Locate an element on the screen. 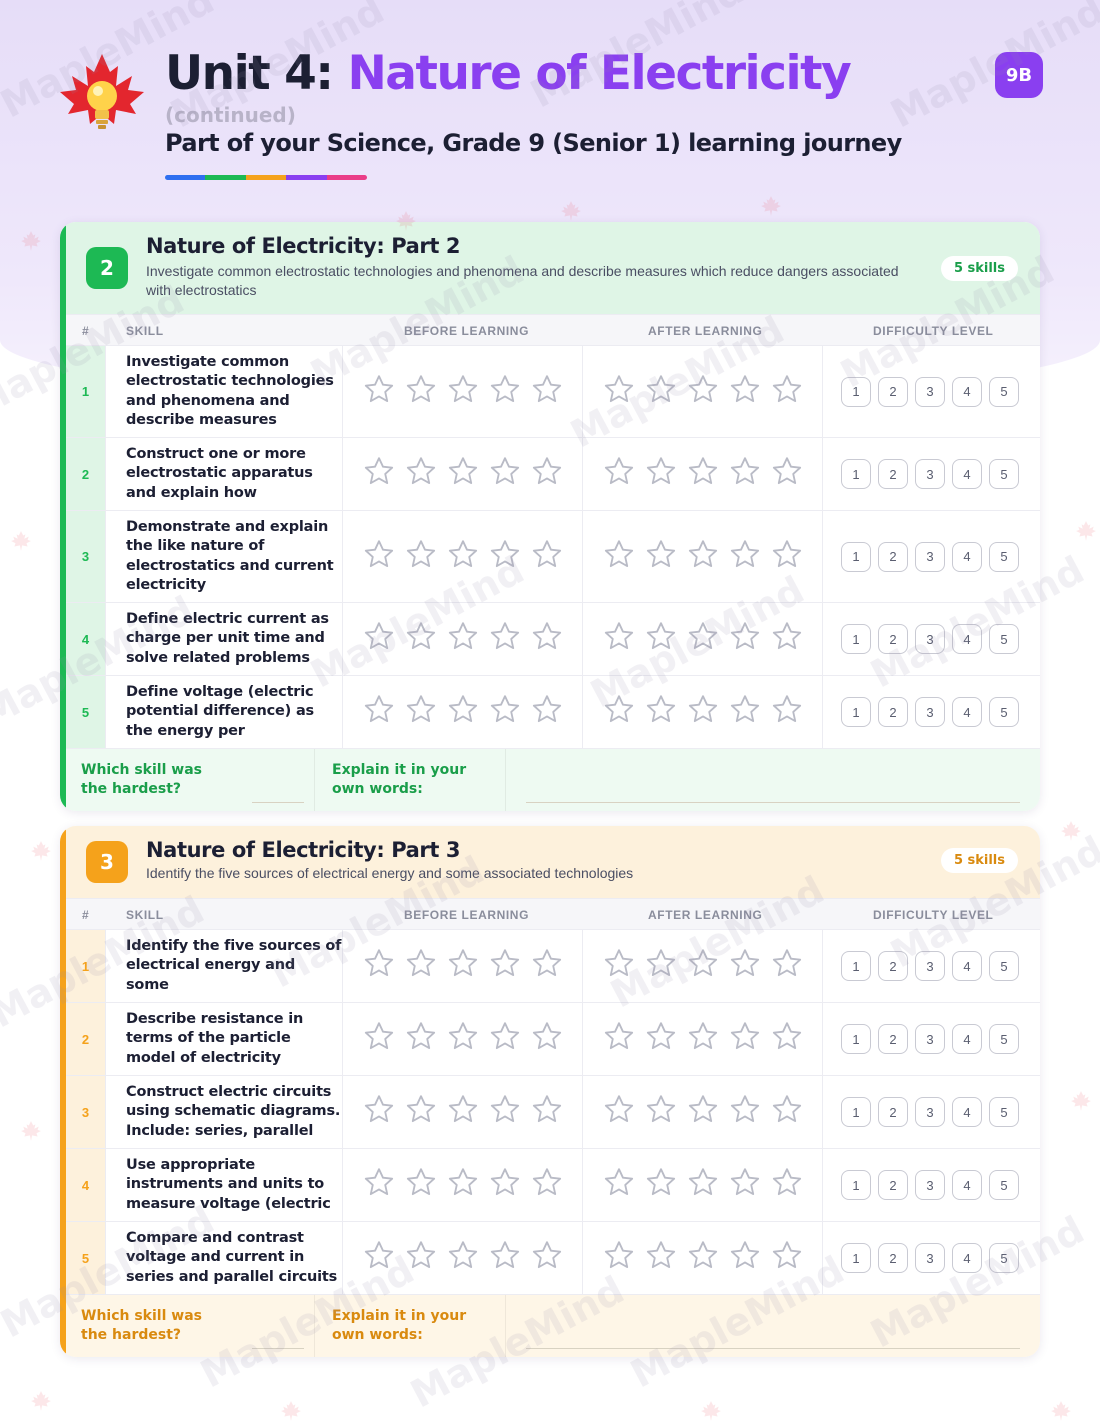  explain-answer-line is located at coordinates (773, 802).